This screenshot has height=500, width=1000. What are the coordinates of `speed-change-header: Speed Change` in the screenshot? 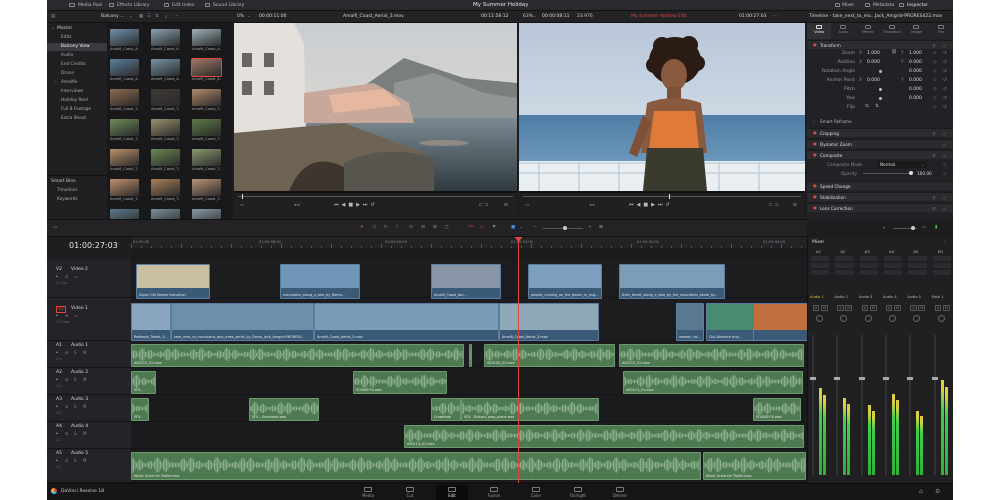 It's located at (835, 186).